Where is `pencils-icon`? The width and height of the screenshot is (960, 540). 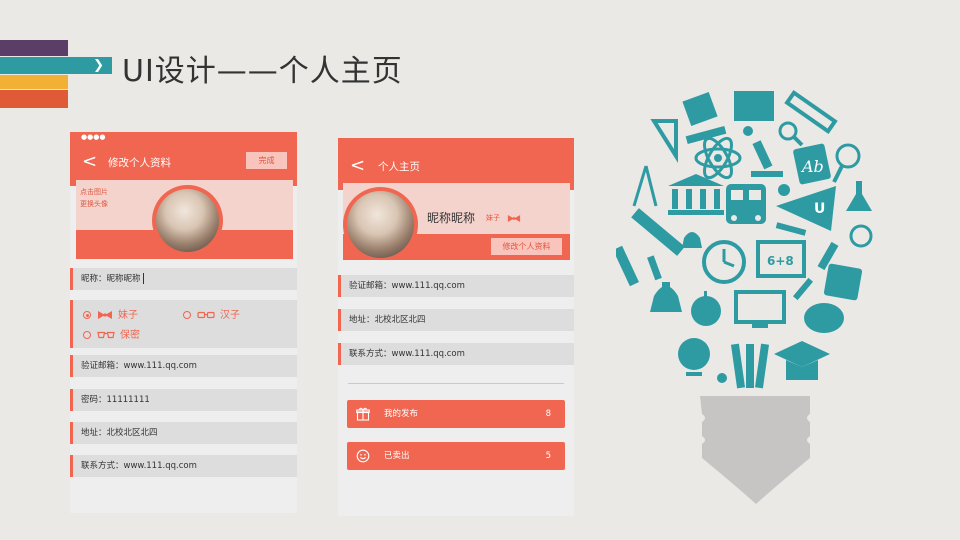 pencils-icon is located at coordinates (750, 366).